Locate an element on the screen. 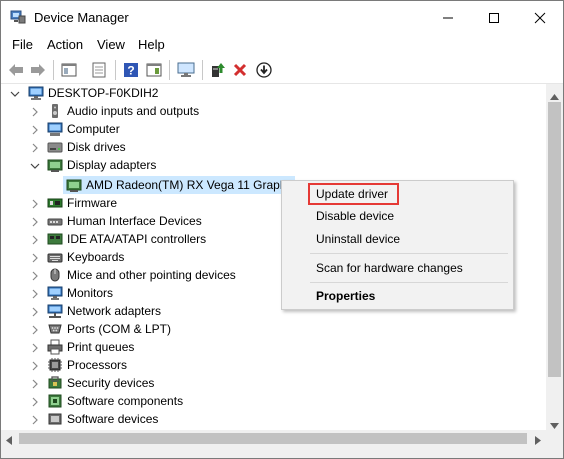  show-hide-console-tree-icon is located at coordinates (69, 70).